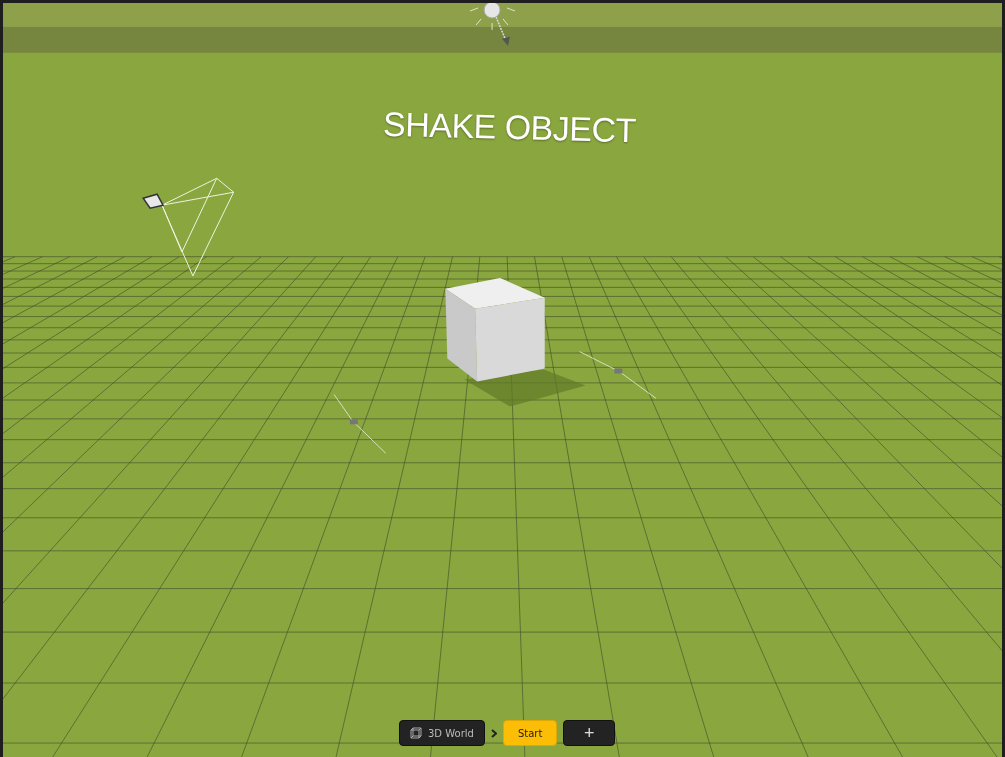 This screenshot has height=757, width=1005. Describe the element at coordinates (188, 227) in the screenshot. I see `camera-drawing` at that location.